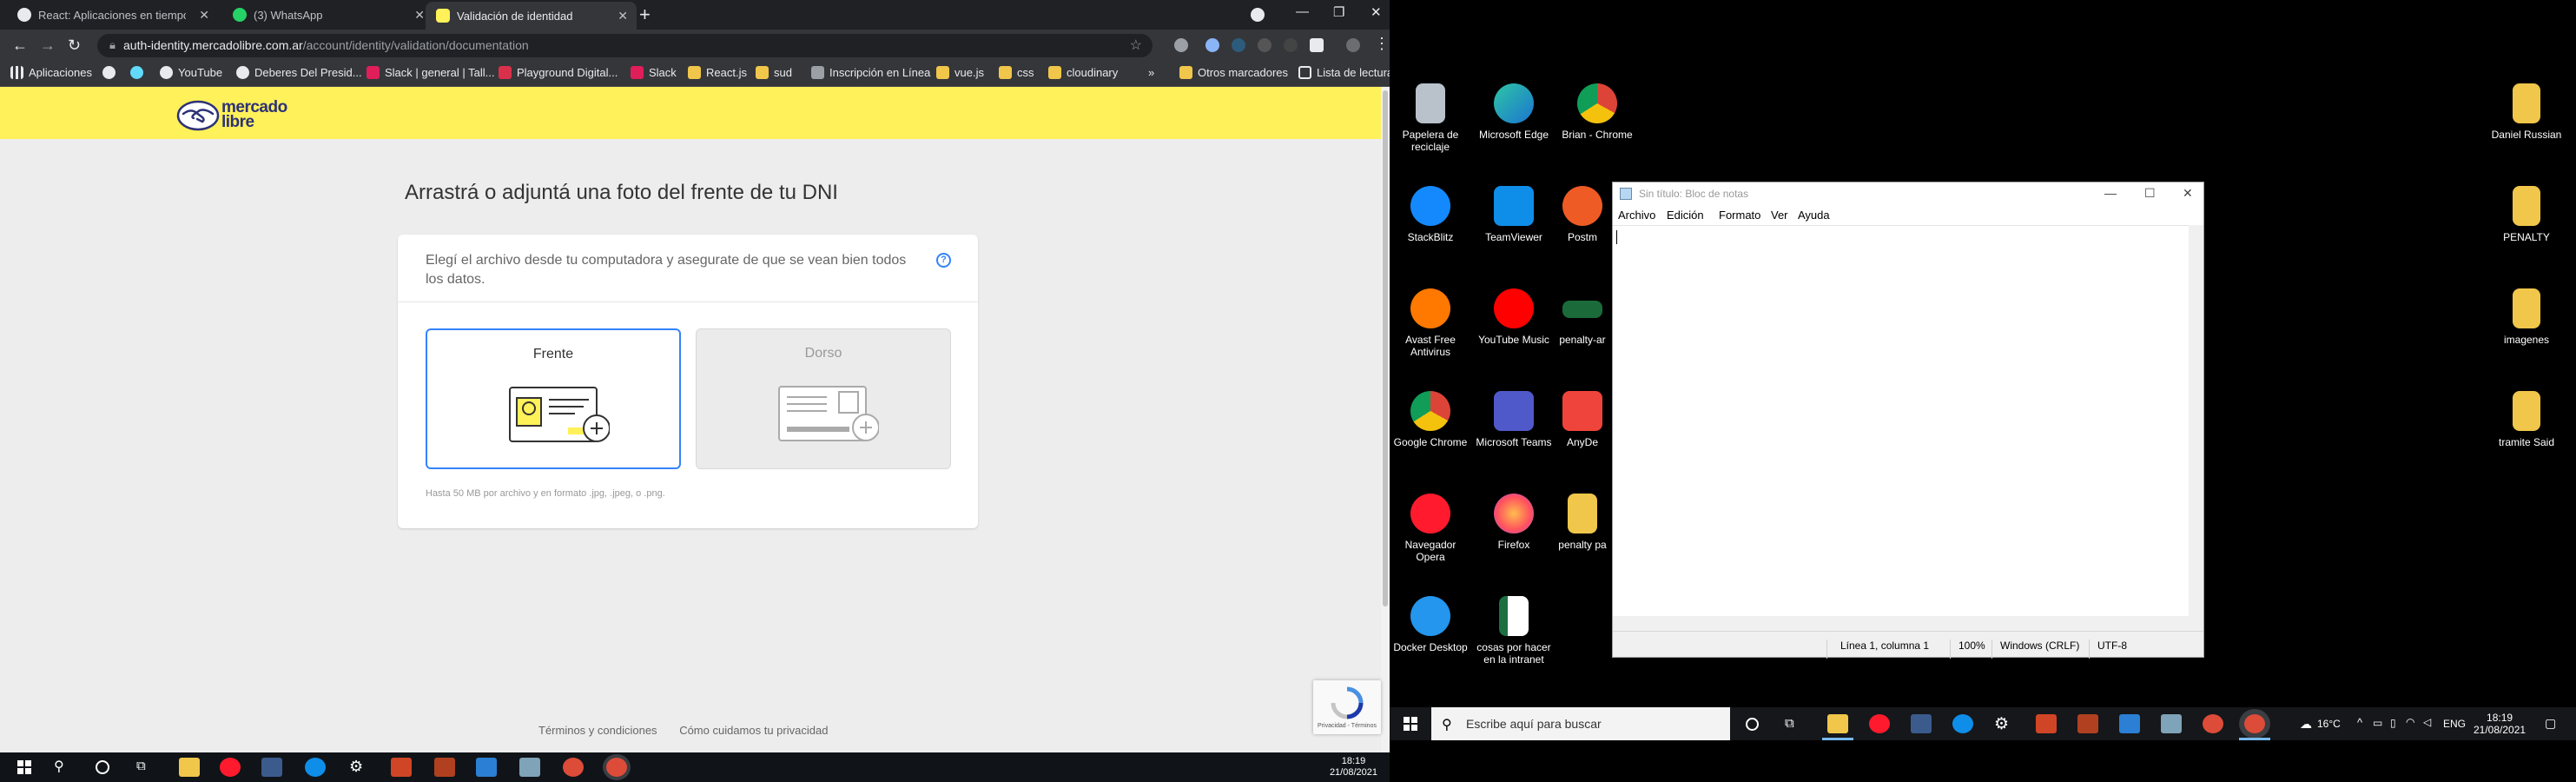 The image size is (2576, 782). What do you see at coordinates (1083, 72) in the screenshot?
I see `bookmark-folder-cloudinary: cloudinary` at bounding box center [1083, 72].